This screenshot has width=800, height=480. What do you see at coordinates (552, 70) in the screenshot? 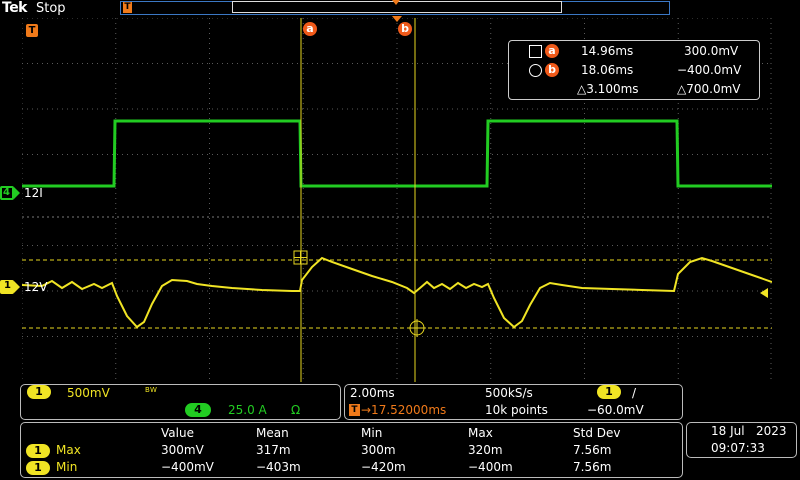
I see `cursor-b-readout-badge: b` at bounding box center [552, 70].